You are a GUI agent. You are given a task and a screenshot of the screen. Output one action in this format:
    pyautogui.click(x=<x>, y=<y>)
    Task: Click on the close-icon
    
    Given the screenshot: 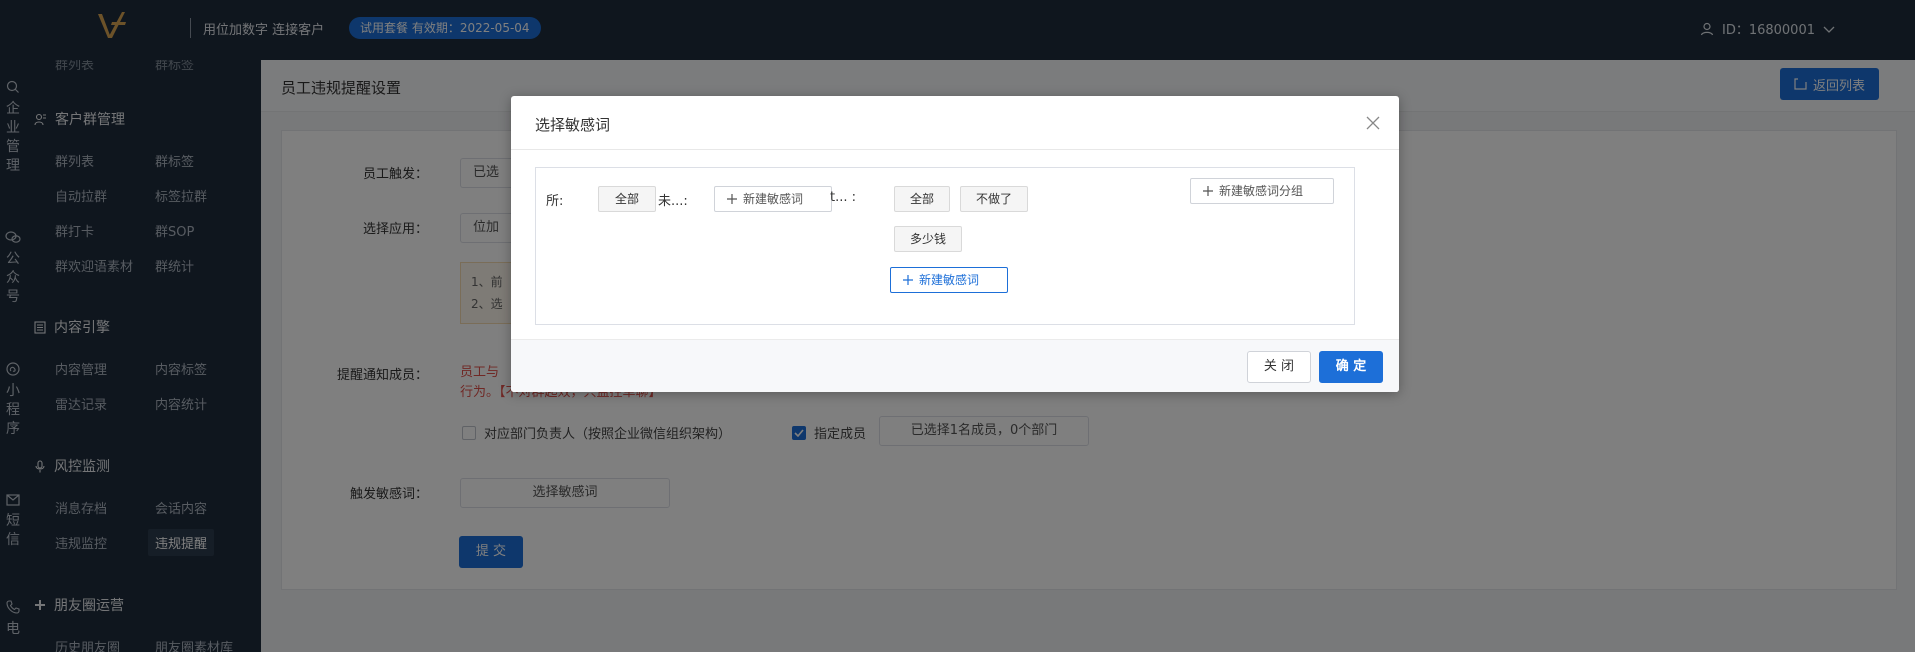 What is the action you would take?
    pyautogui.click(x=1373, y=123)
    